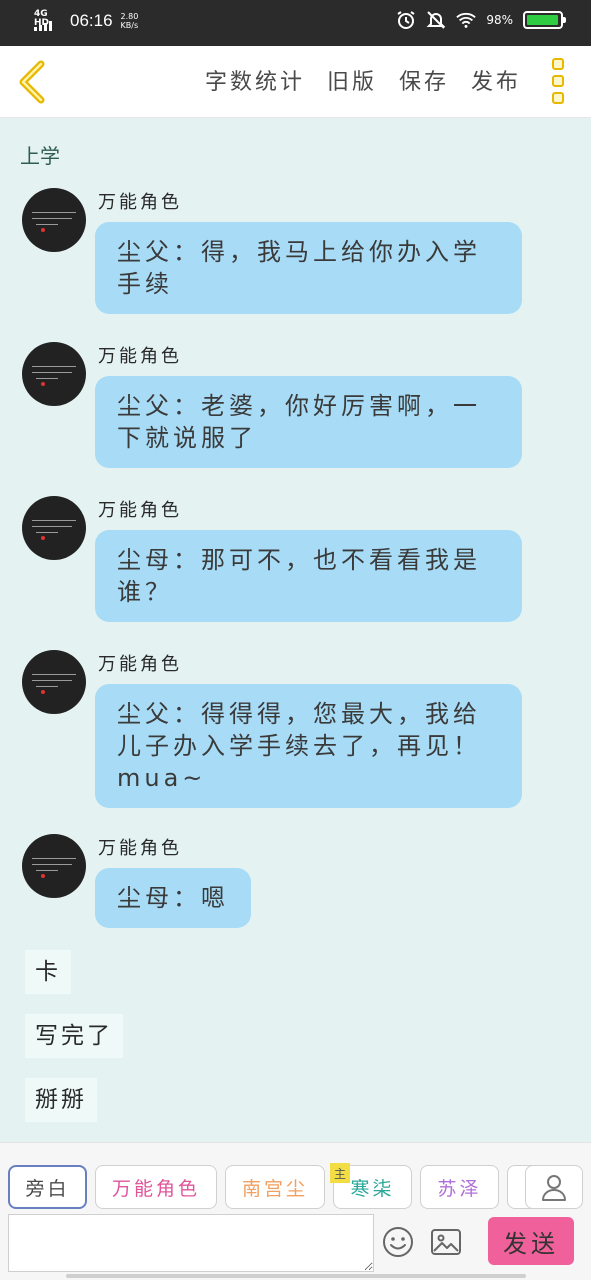 This screenshot has height=1280, width=591. I want to click on role-label: 旁白, so click(47, 1188).